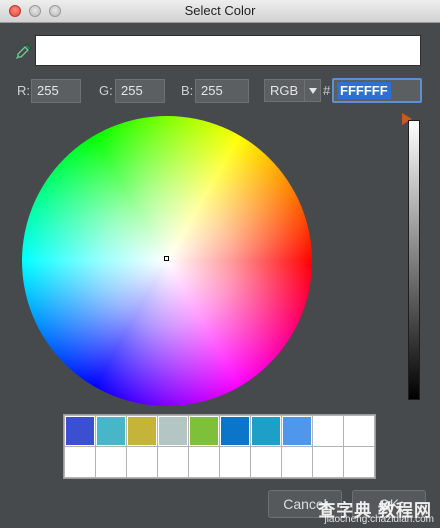 This screenshot has height=528, width=440. Describe the element at coordinates (187, 90) in the screenshot. I see `b-label: B:` at that location.